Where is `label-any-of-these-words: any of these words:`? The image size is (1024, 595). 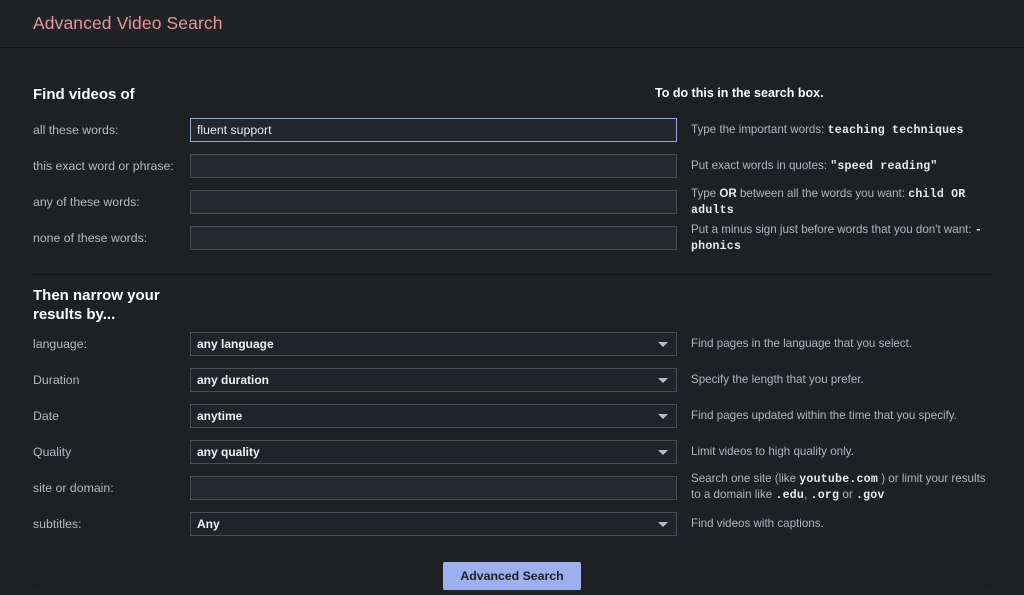
label-any-of-these-words: any of these words: is located at coordinates (86, 202).